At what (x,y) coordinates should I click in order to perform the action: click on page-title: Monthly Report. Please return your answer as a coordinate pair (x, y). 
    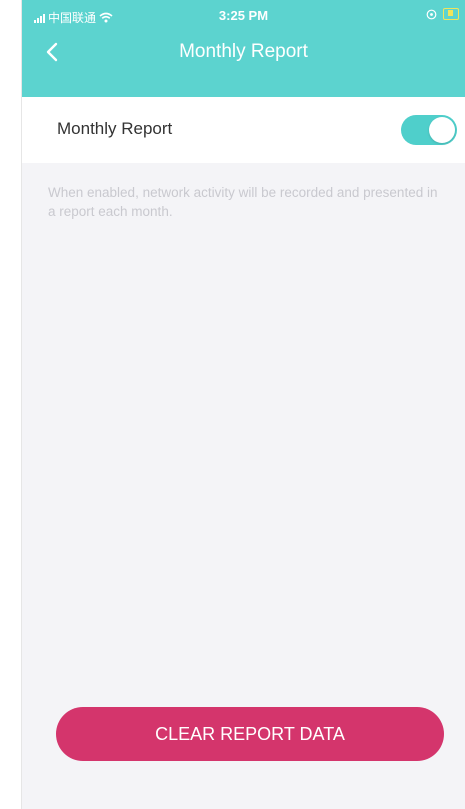
    Looking at the image, I should click on (243, 51).